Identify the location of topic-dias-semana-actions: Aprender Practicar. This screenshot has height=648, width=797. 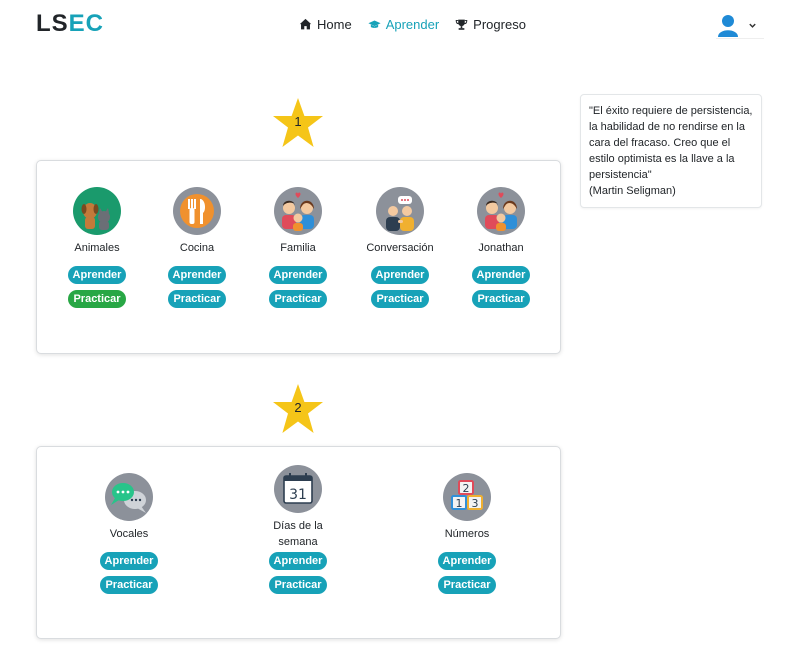
(298, 576).